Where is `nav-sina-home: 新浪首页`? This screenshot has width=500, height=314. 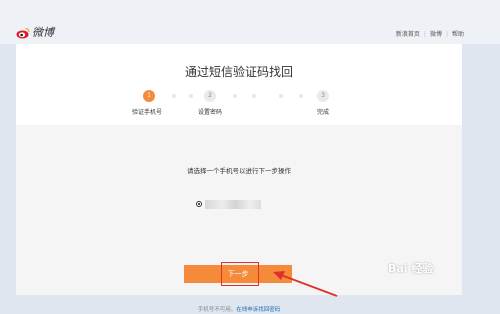
nav-sina-home: 新浪首页 is located at coordinates (408, 34).